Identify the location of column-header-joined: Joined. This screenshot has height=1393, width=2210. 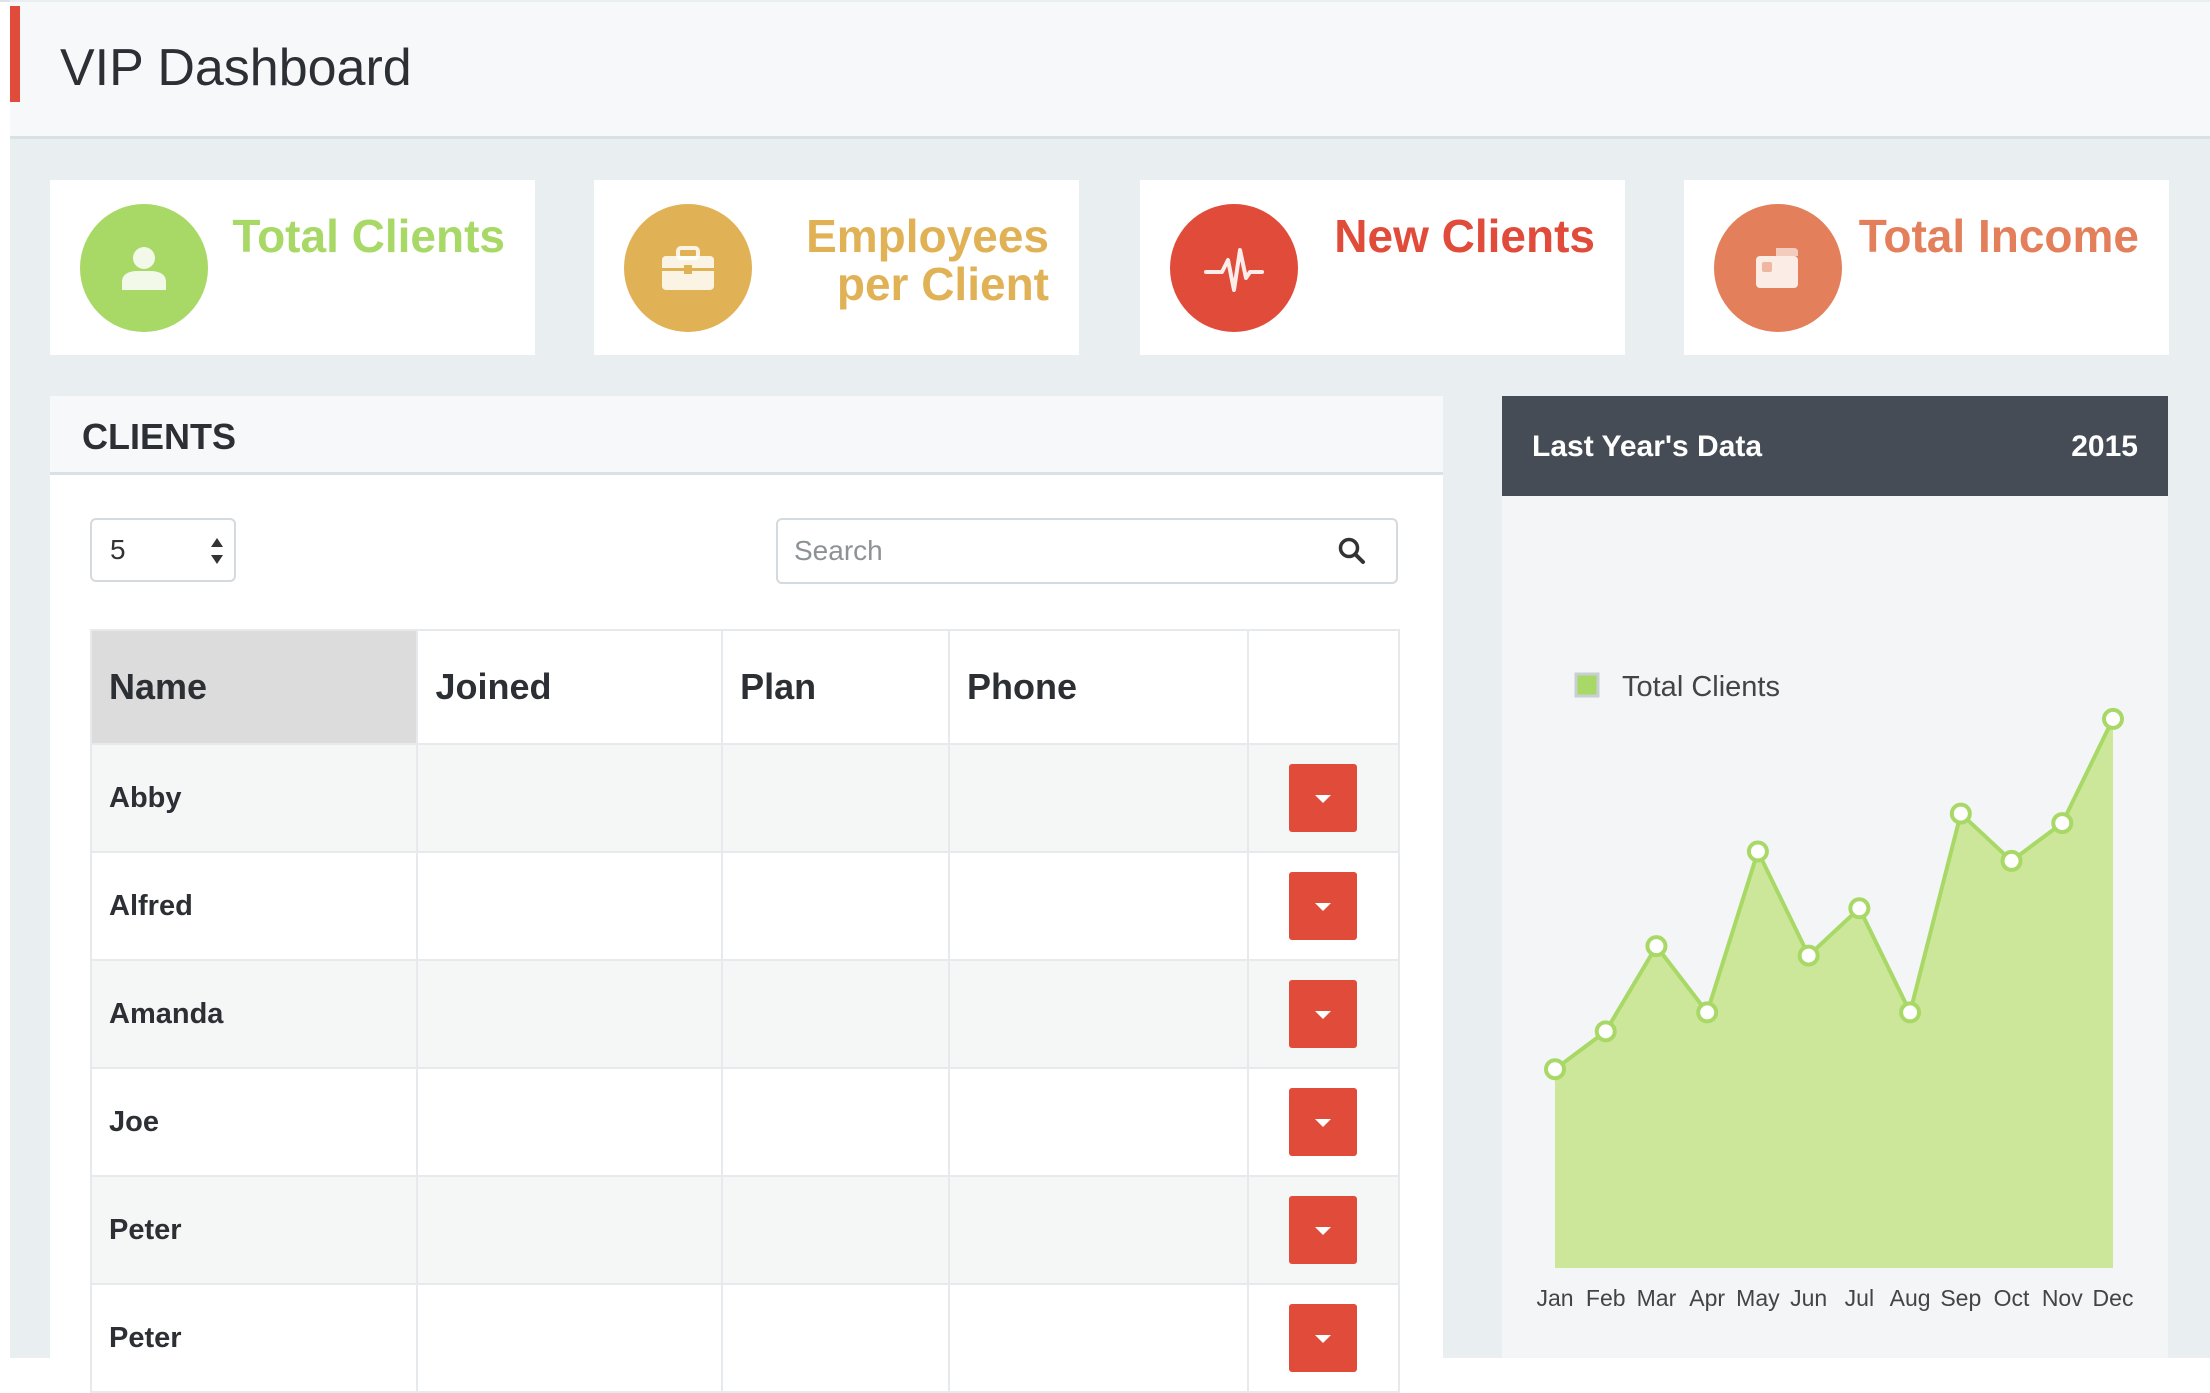
(570, 687).